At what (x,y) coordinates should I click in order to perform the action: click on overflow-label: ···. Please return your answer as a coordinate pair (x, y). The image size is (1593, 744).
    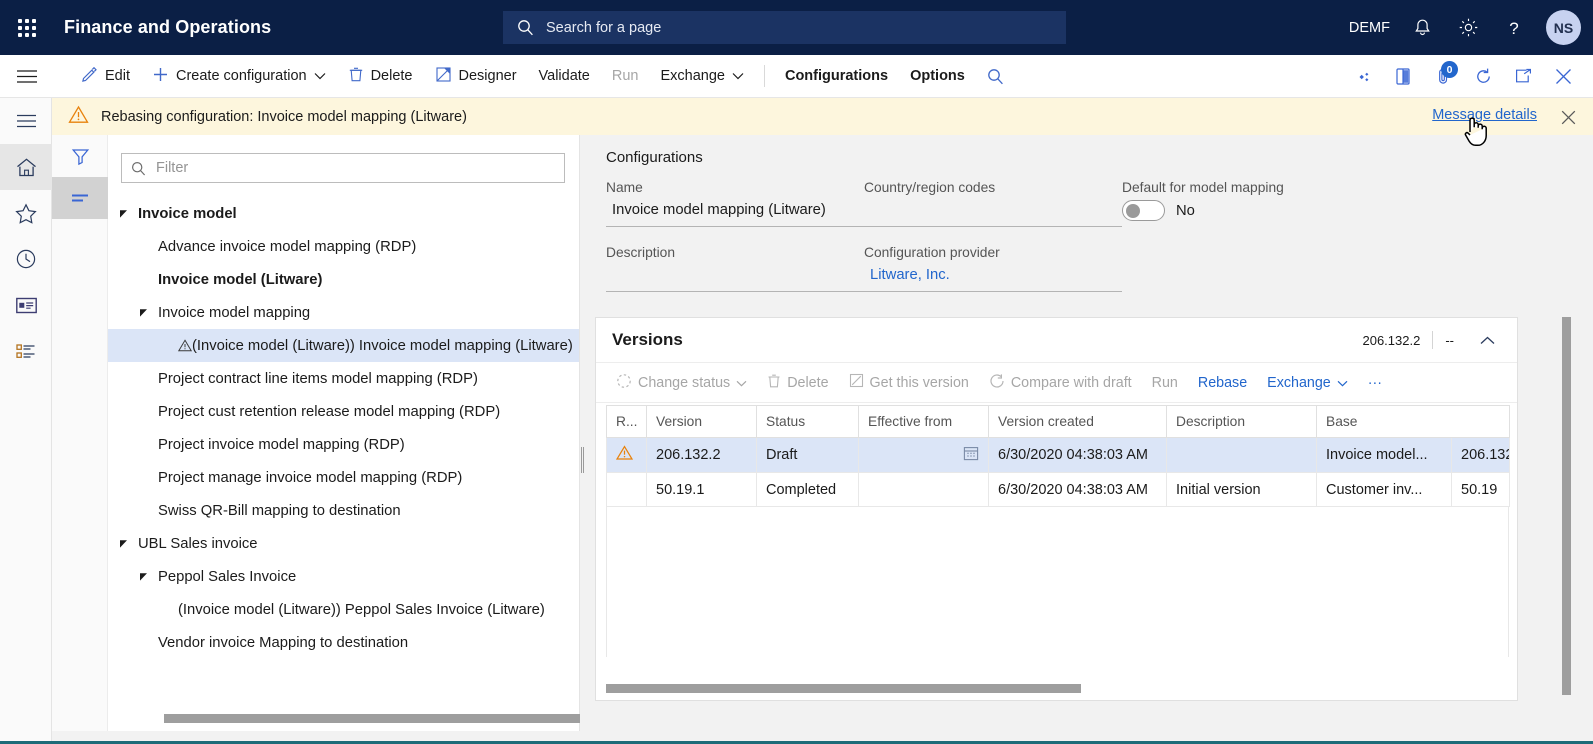
    Looking at the image, I should click on (1375, 382).